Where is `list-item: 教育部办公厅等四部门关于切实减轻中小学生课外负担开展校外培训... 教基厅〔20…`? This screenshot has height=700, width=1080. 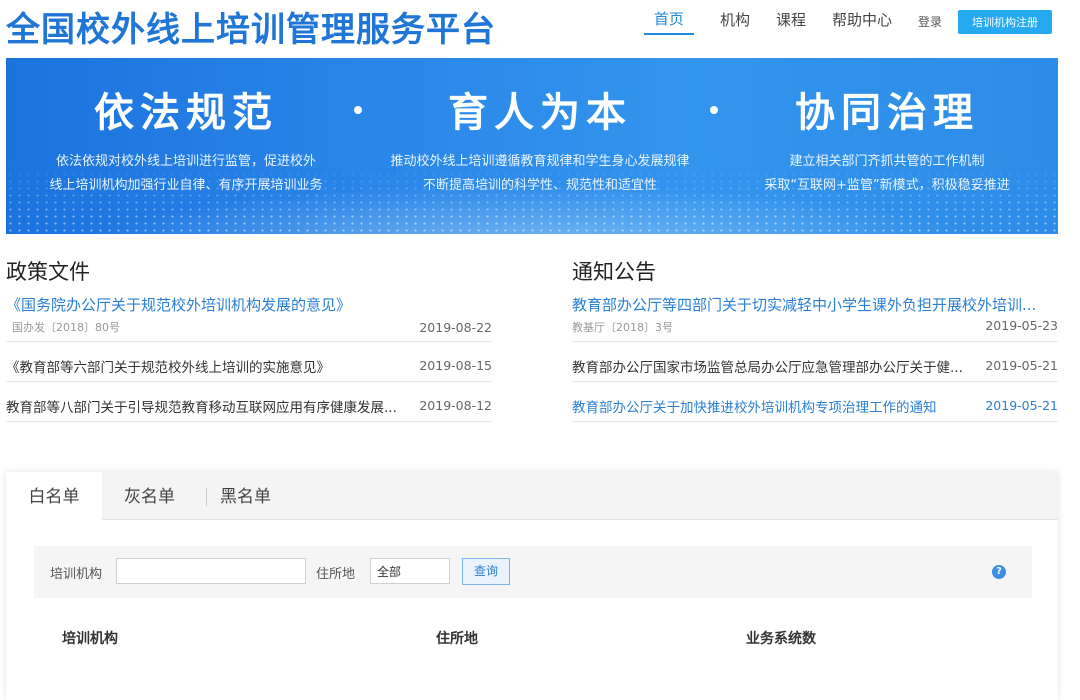
list-item: 教育部办公厅等四部门关于切实减轻中小学生课外负担开展校外培训... 教基厅〔20… is located at coordinates (815, 316).